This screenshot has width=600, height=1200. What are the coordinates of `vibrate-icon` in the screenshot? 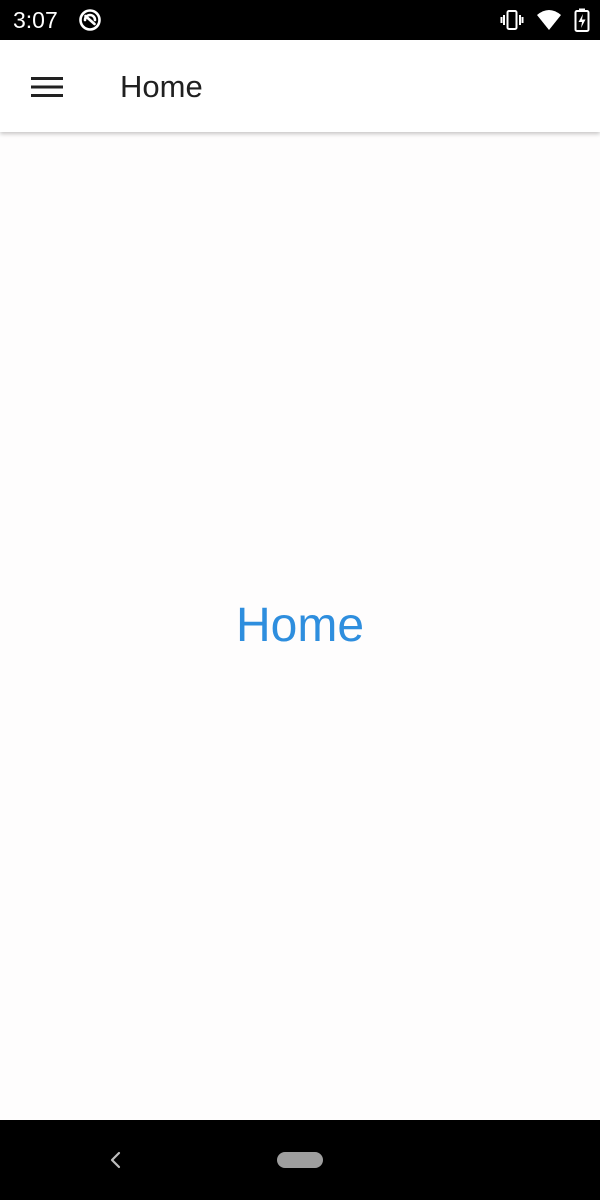 It's located at (512, 20).